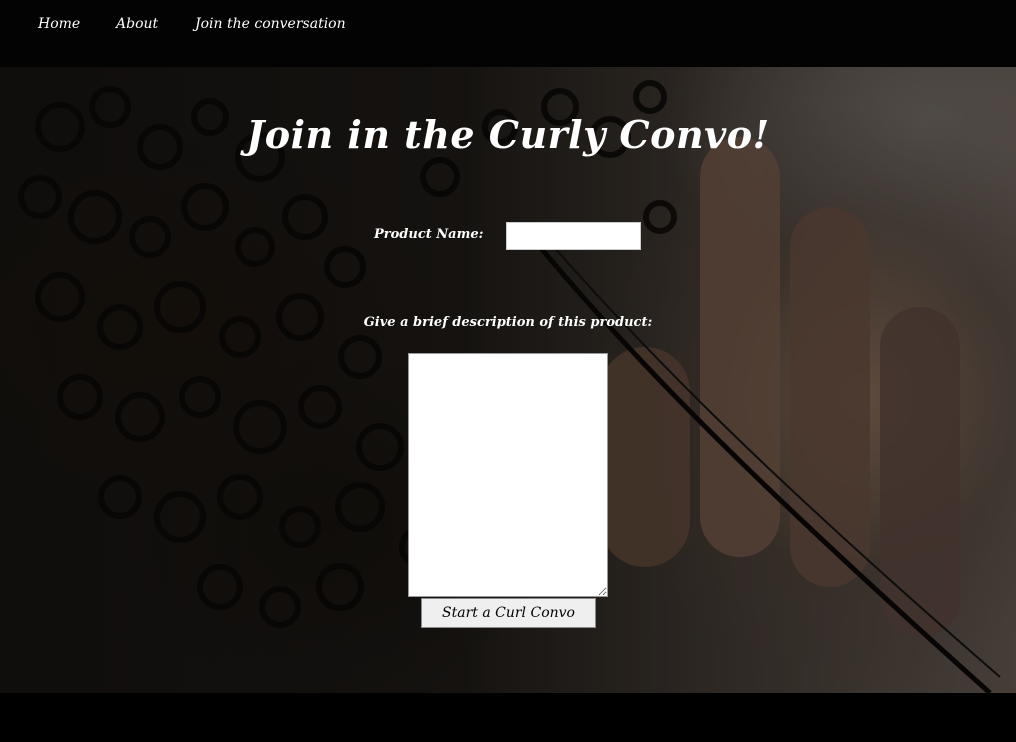 Image resolution: width=1016 pixels, height=742 pixels. I want to click on footer, so click(508, 717).